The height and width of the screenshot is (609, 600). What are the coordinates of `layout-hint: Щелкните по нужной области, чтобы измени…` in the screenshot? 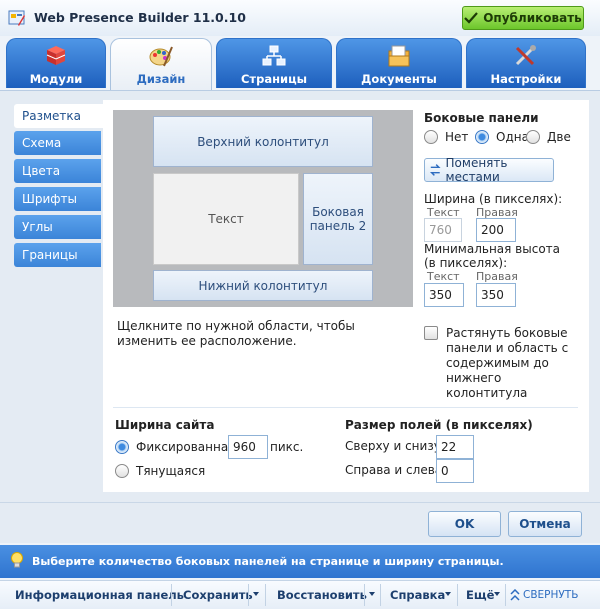 It's located at (236, 333).